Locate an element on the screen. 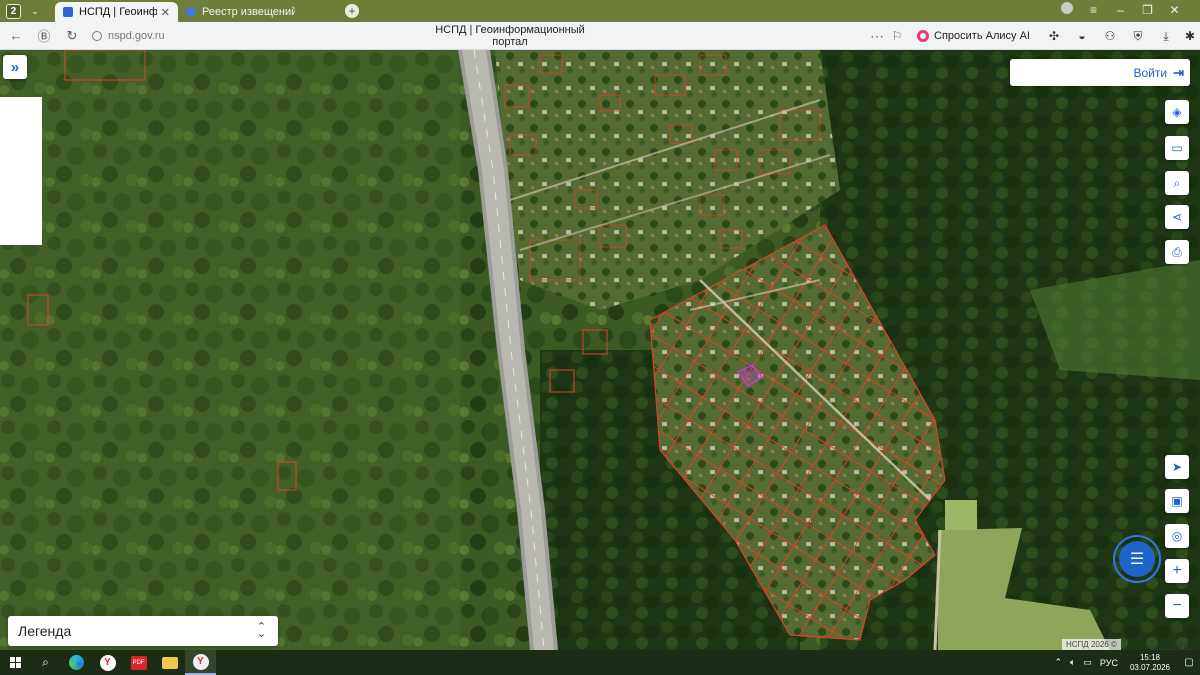 This screenshot has height=675, width=1200. ask-alisa-button: Спросить Алису AI is located at coordinates (973, 36).